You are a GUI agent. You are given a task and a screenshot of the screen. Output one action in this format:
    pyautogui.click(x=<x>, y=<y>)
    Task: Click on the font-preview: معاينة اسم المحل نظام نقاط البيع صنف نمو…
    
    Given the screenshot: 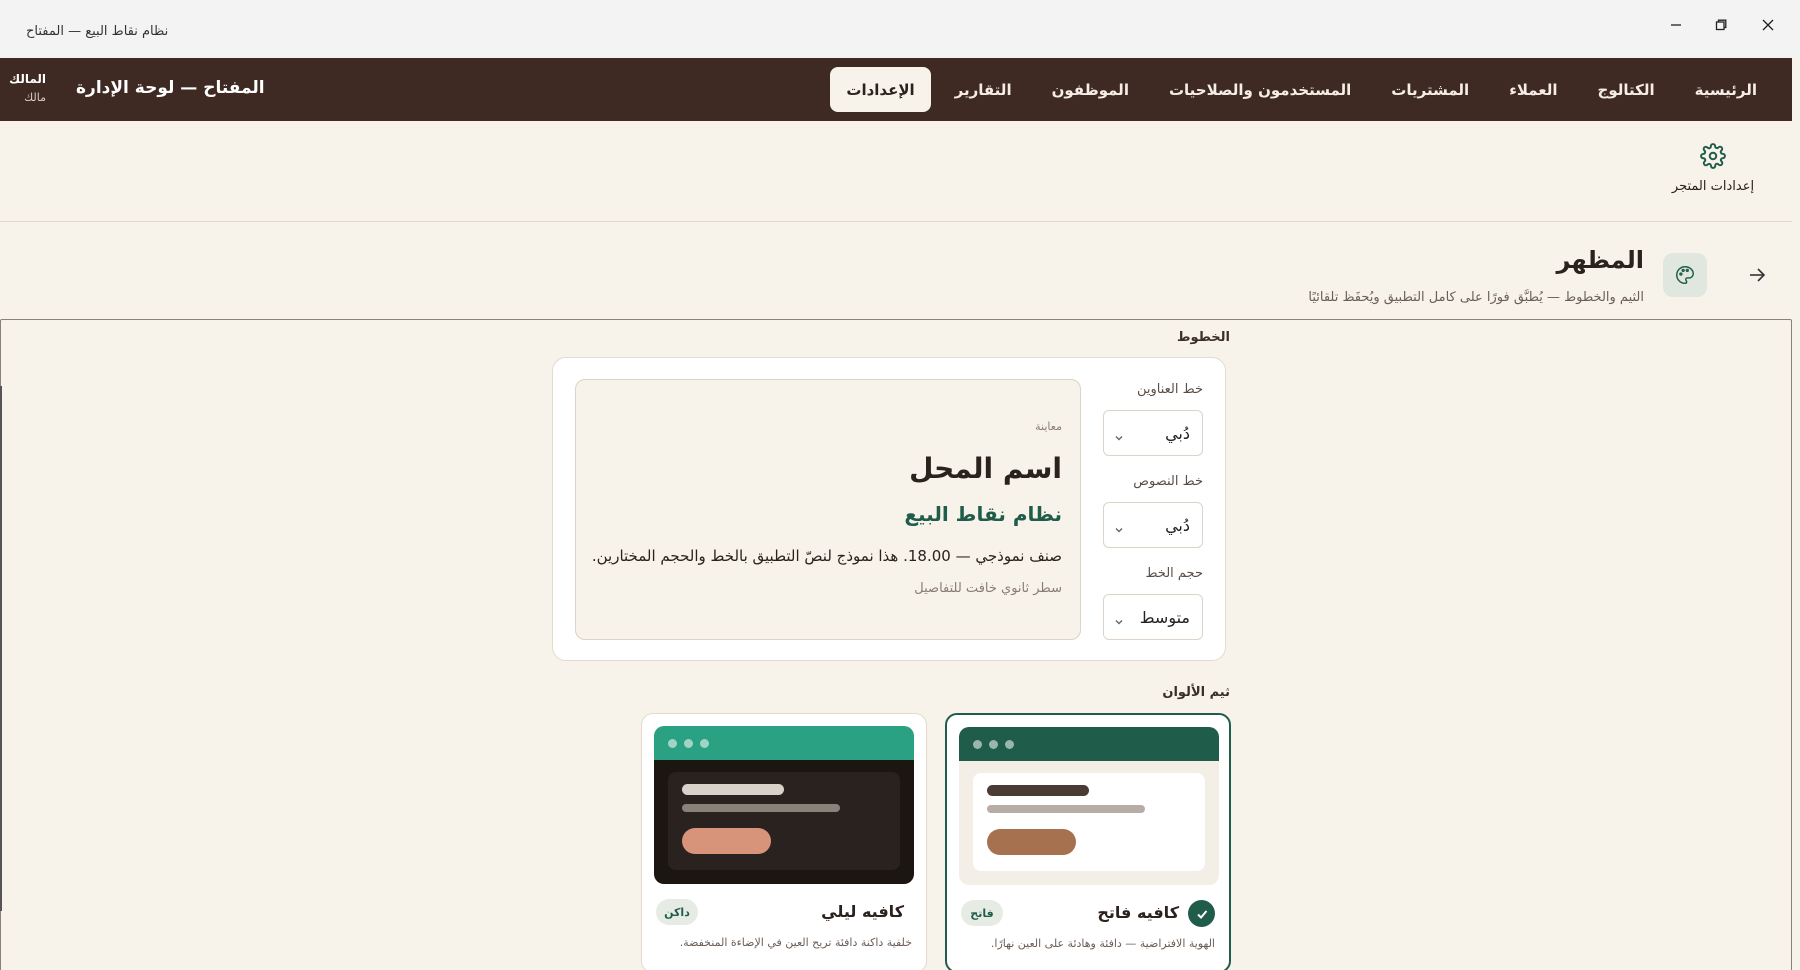 What is the action you would take?
    pyautogui.click(x=828, y=509)
    